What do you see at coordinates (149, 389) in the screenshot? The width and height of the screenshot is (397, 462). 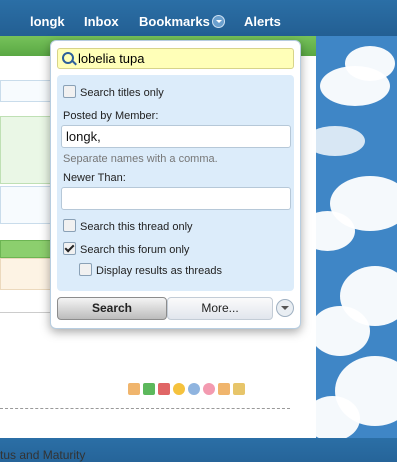 I see `check-icon` at bounding box center [149, 389].